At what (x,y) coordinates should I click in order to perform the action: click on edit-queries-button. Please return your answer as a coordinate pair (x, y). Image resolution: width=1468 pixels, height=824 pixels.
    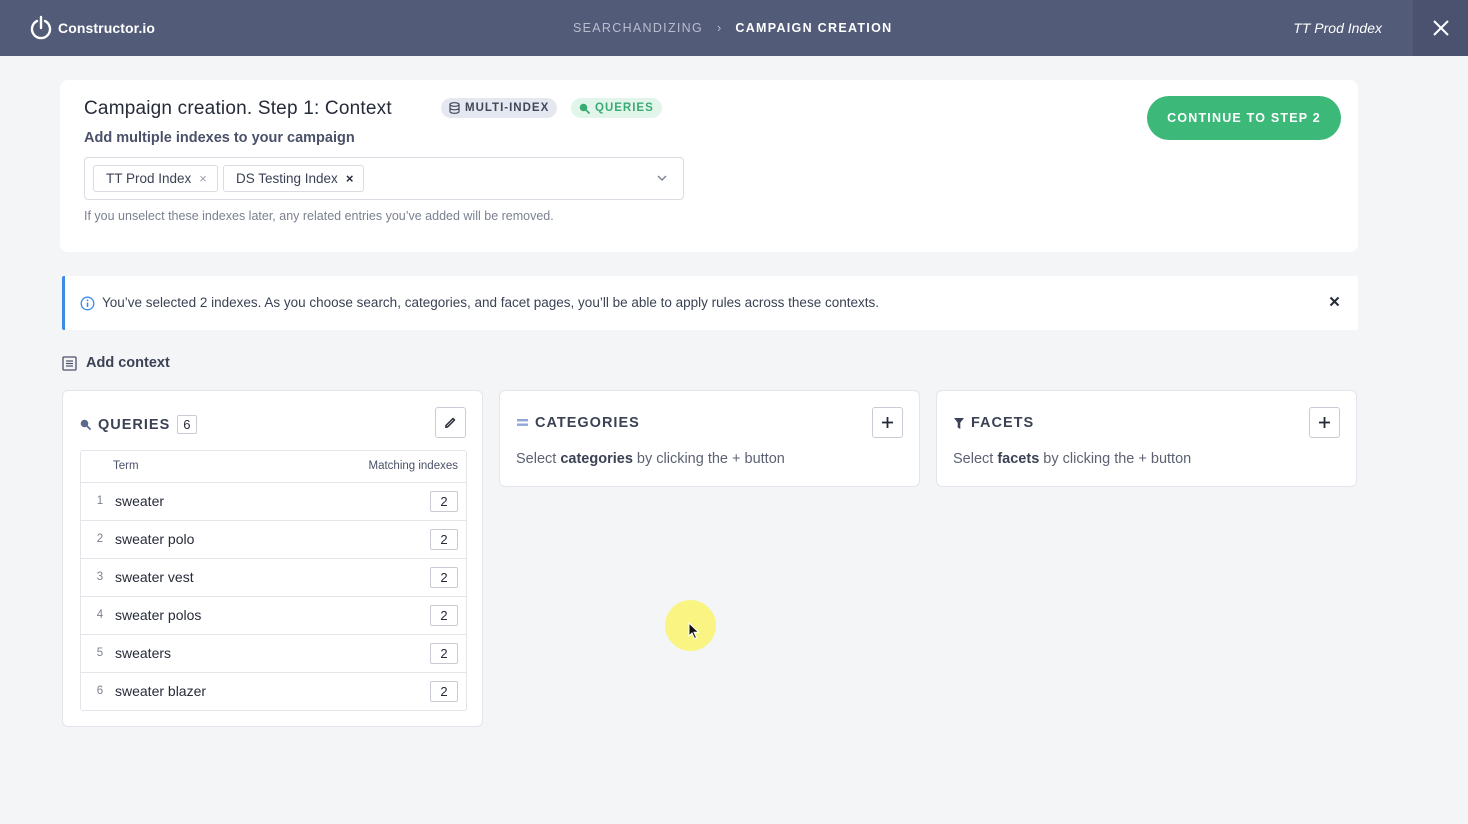
    Looking at the image, I should click on (450, 422).